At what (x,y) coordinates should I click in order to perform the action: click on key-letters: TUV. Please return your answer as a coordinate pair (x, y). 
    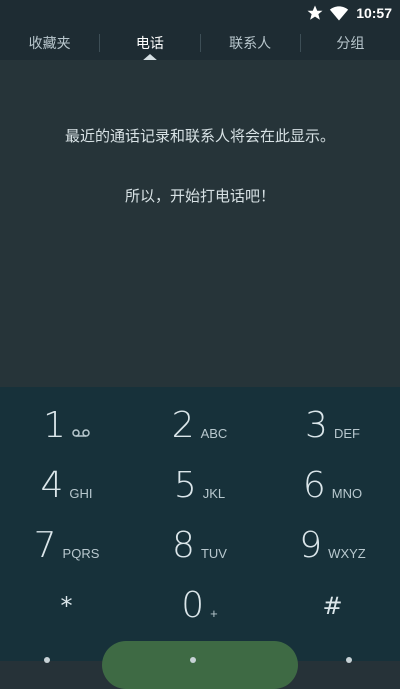
    Looking at the image, I should click on (213, 553).